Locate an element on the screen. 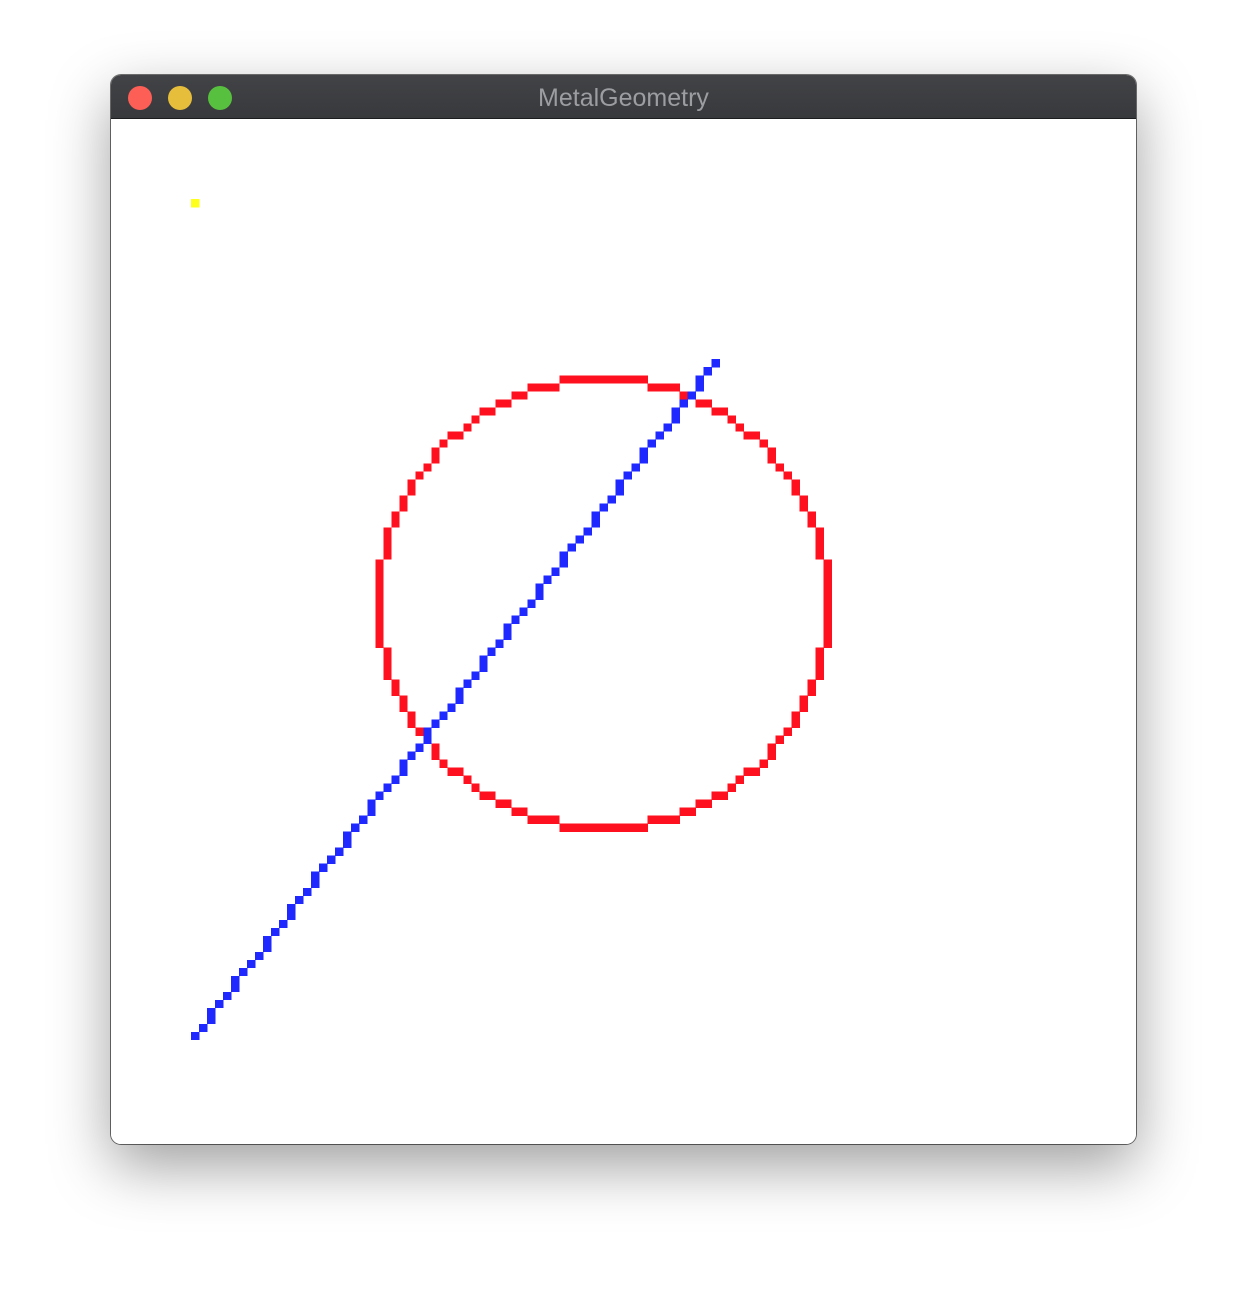  title-bar: MetalGeometry is located at coordinates (623, 97).